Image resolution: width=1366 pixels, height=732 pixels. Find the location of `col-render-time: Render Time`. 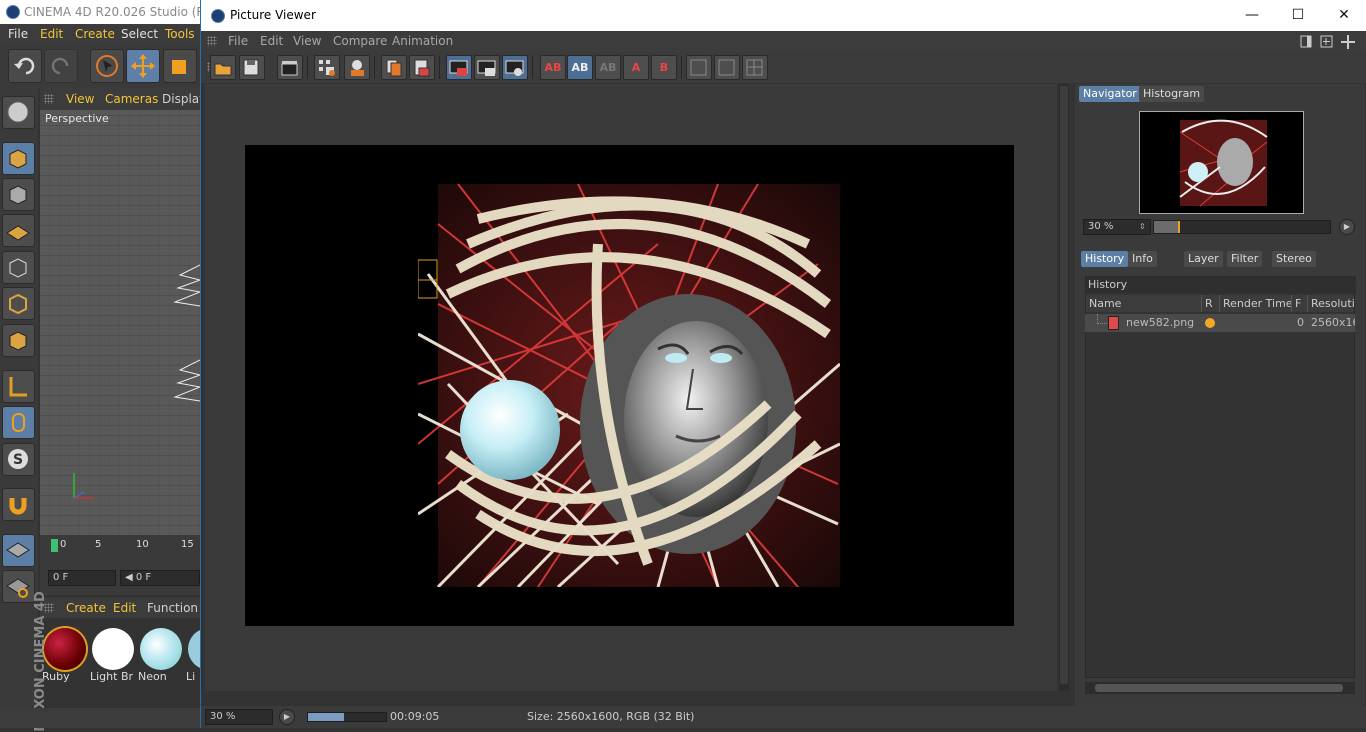

col-render-time: Render Time is located at coordinates (1256, 303).